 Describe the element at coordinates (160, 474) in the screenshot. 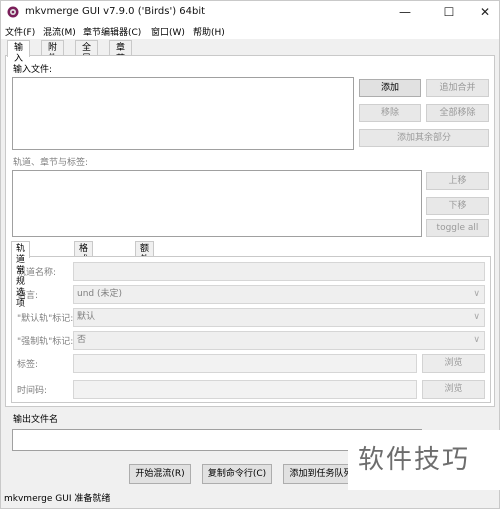

I see `start-mux-button: 开始混流(R)` at that location.